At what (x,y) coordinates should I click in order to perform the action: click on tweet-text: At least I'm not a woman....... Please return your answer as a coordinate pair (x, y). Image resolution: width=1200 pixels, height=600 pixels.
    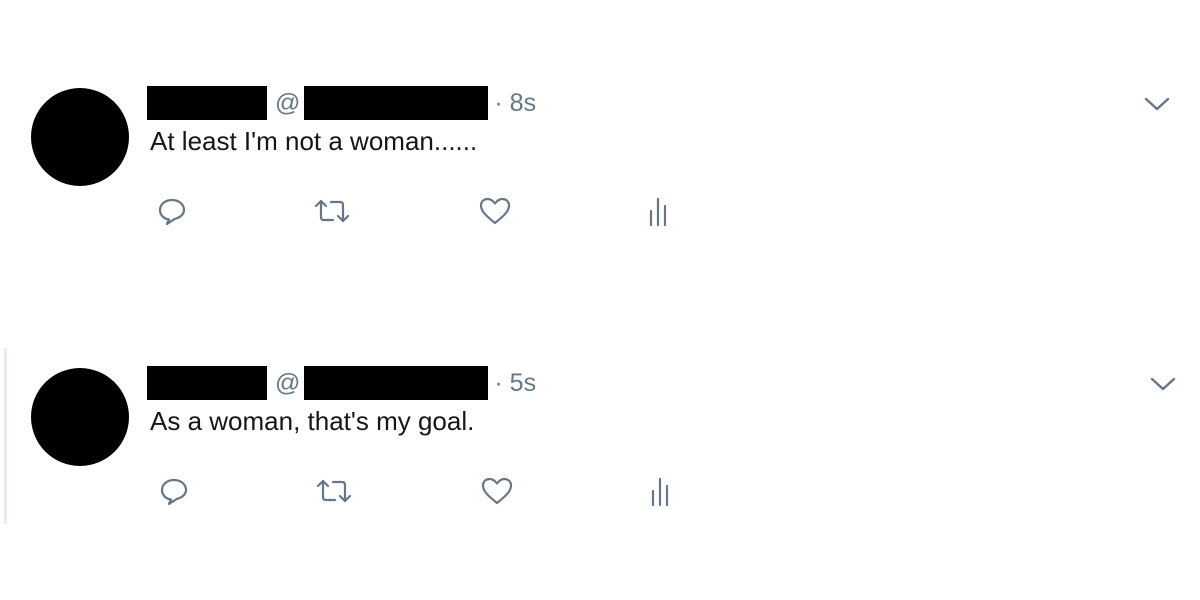
    Looking at the image, I should click on (314, 141).